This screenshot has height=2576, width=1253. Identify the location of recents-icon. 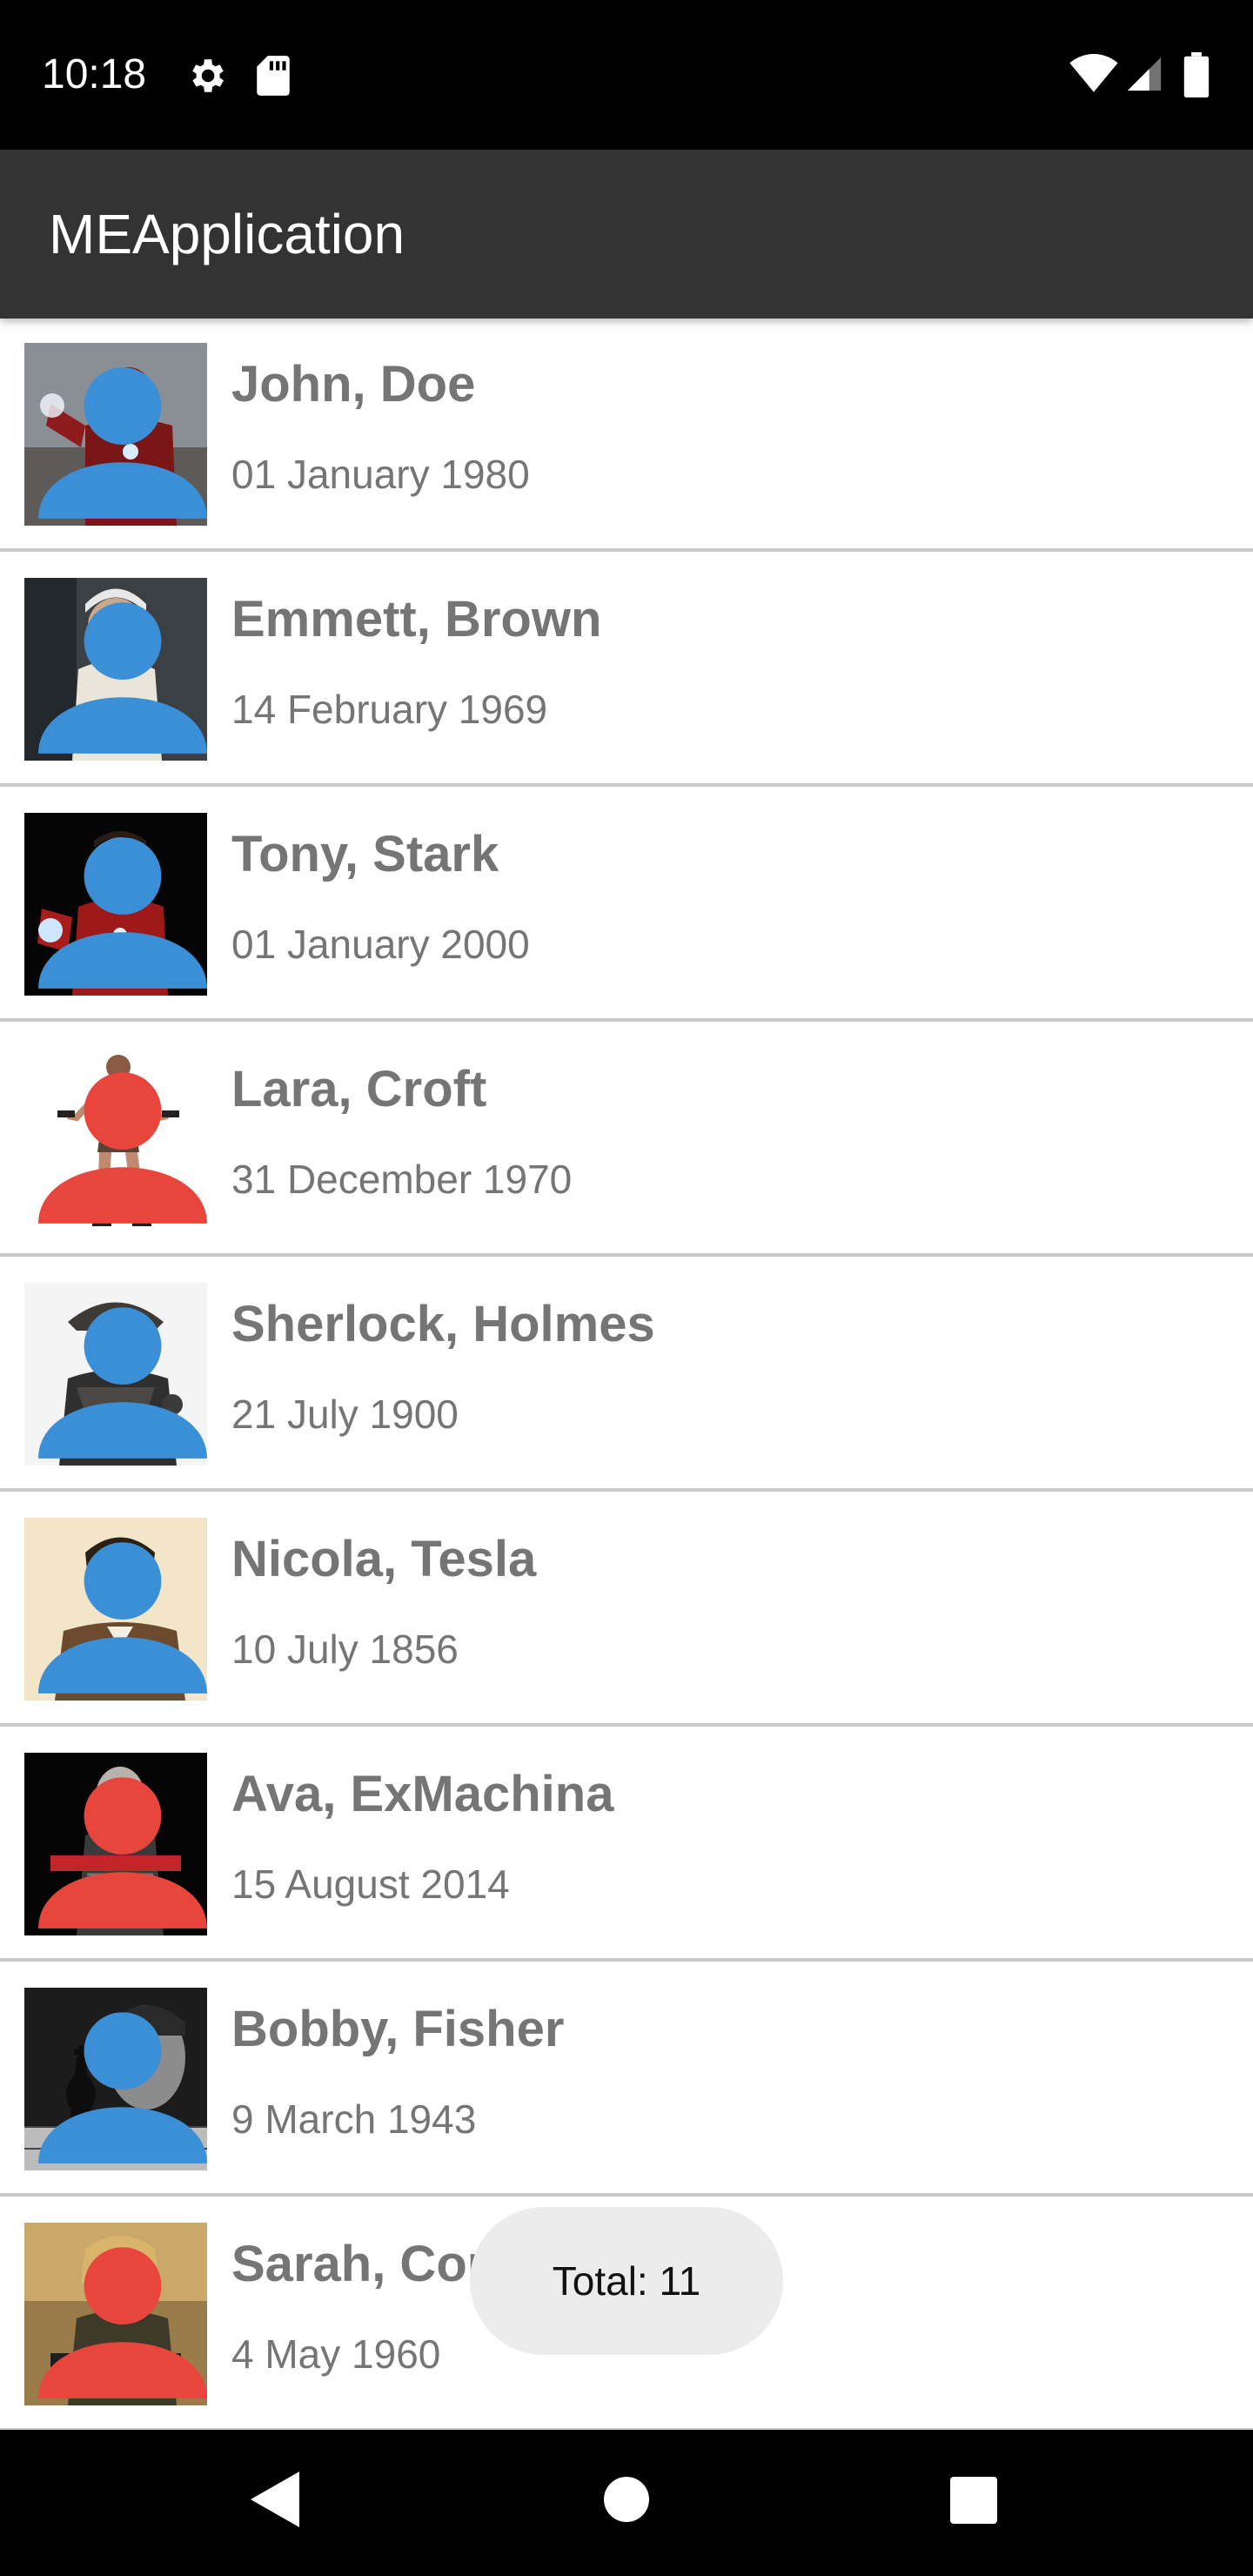
(973, 2500).